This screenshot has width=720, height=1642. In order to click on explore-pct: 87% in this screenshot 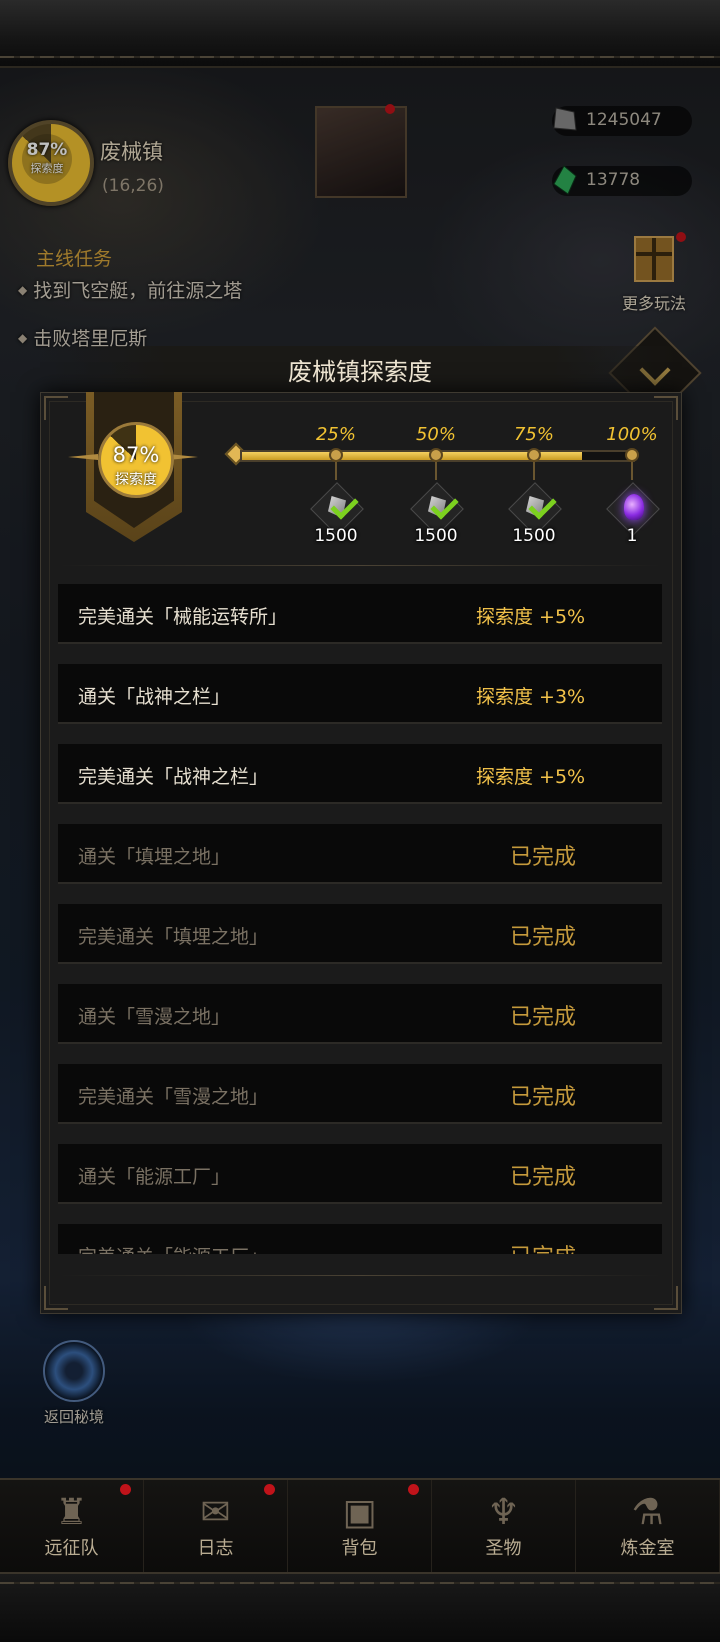, I will do `click(136, 455)`.